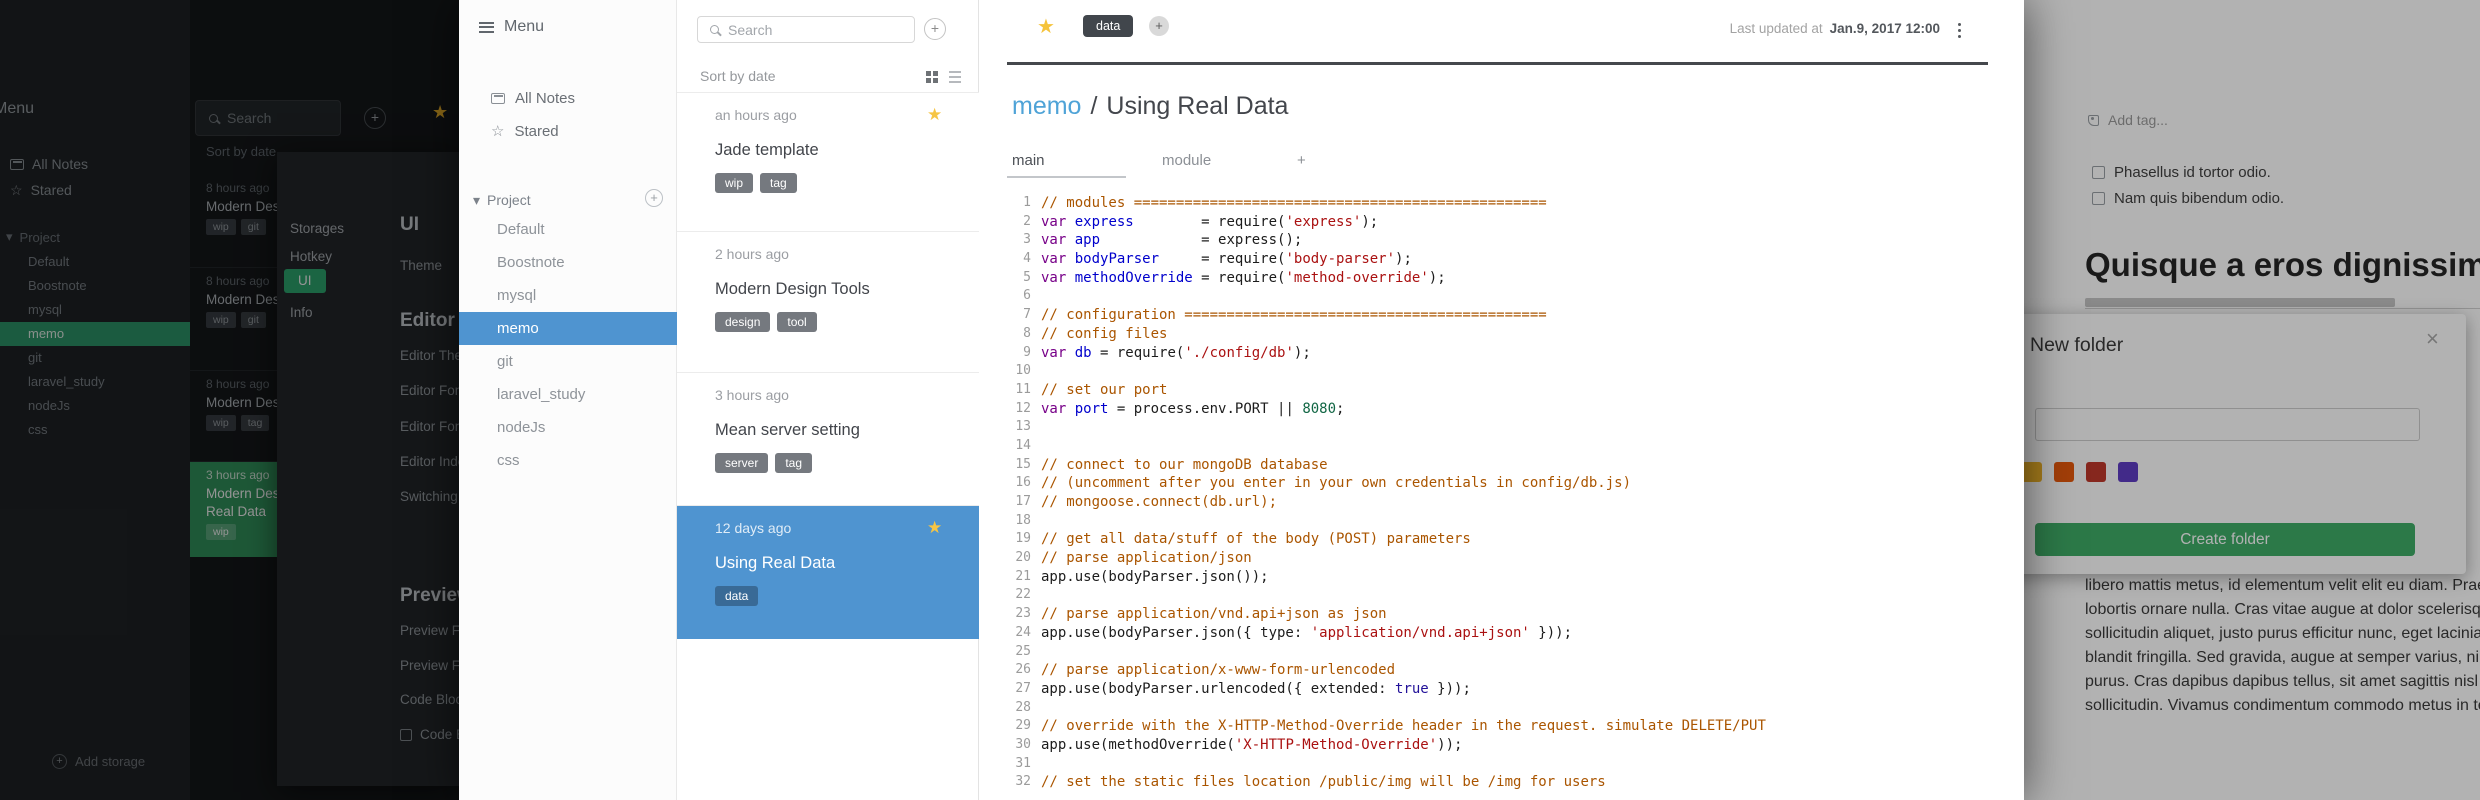  Describe the element at coordinates (1301, 160) in the screenshot. I see `new-tab-button: +` at that location.